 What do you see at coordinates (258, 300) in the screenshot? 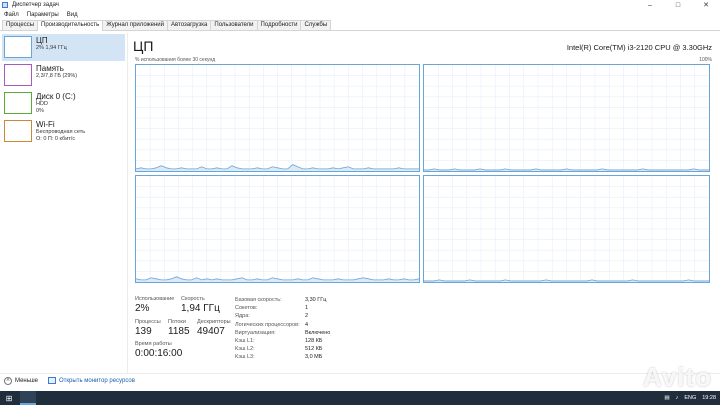
I see `spec-key: Базовая скорость:` at bounding box center [258, 300].